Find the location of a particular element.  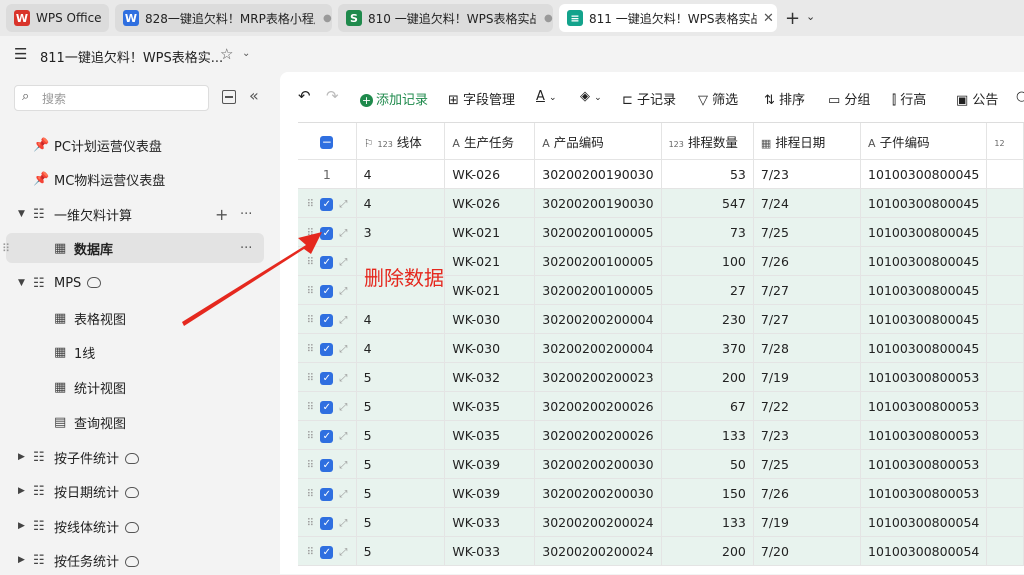

red-arrow-icon is located at coordinates (252, 279).